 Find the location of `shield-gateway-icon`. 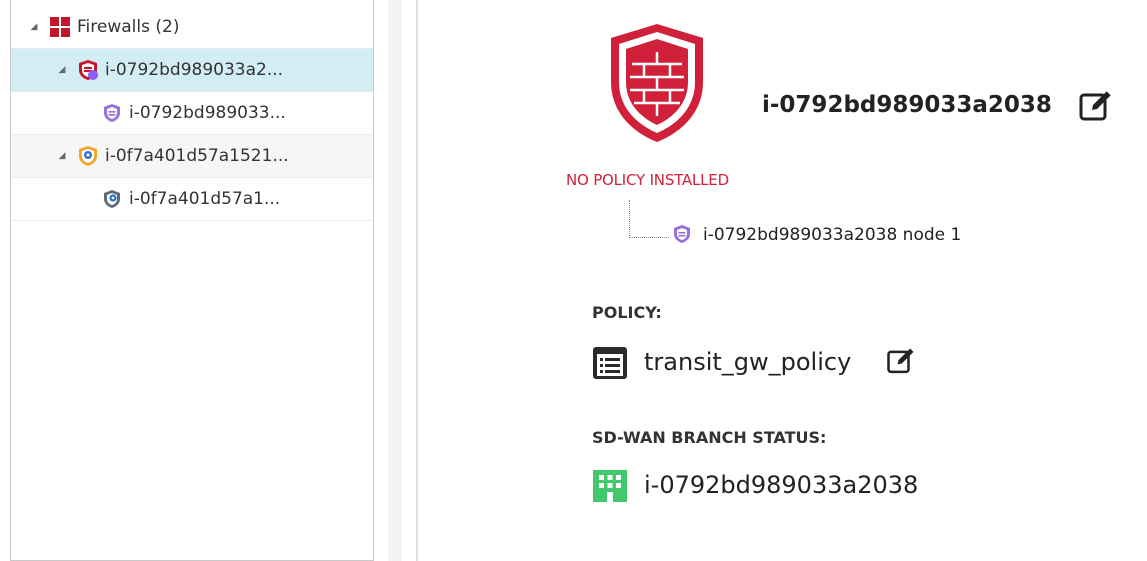

shield-gateway-icon is located at coordinates (88, 156).